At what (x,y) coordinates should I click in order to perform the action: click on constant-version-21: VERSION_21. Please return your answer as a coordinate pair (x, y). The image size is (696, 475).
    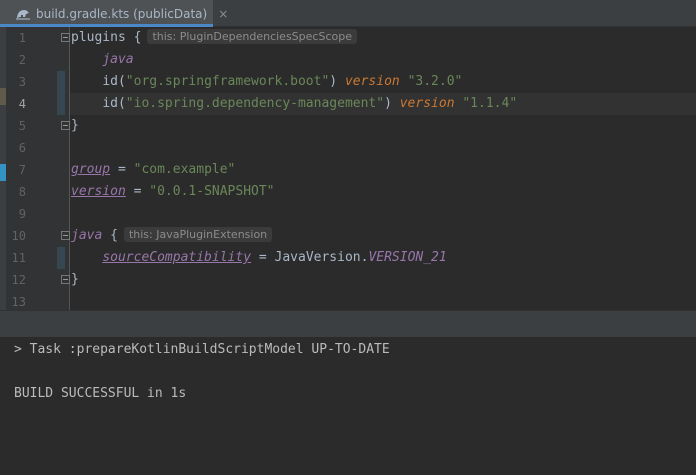
    Looking at the image, I should click on (407, 257).